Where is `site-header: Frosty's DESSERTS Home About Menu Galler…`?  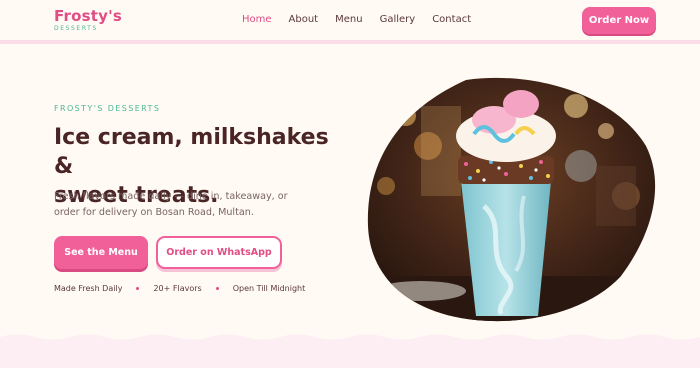
site-header: Frosty's DESSERTS Home About Menu Galler… is located at coordinates (350, 21).